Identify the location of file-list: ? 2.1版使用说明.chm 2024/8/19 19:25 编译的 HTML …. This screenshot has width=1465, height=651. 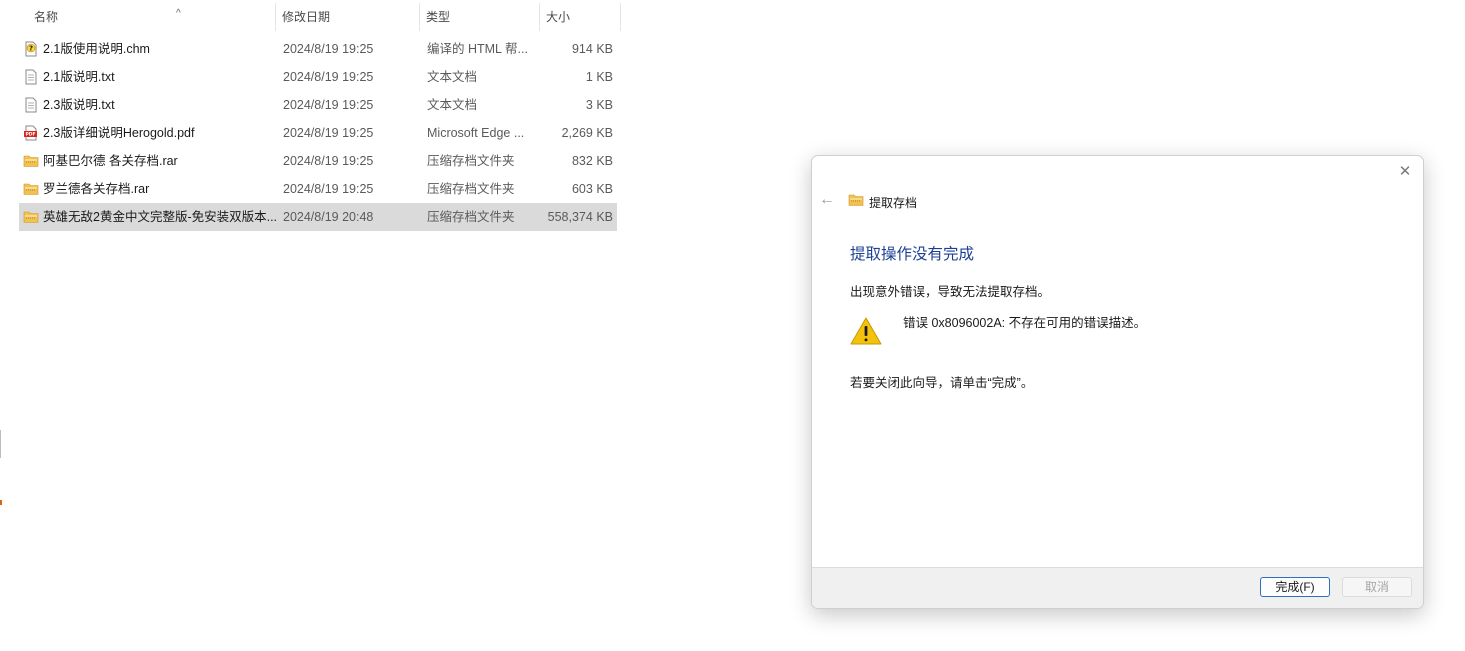
(318, 133).